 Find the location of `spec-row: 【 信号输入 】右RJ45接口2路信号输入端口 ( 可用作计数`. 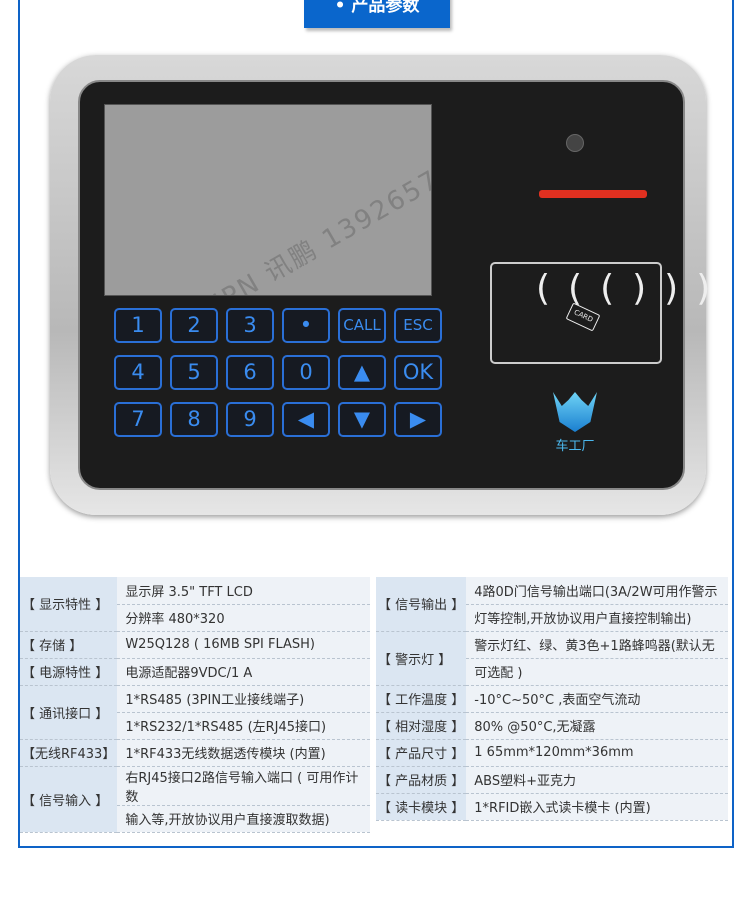

spec-row: 【 信号输入 】右RJ45接口2路信号输入端口 ( 可用作计数 is located at coordinates (195, 799).